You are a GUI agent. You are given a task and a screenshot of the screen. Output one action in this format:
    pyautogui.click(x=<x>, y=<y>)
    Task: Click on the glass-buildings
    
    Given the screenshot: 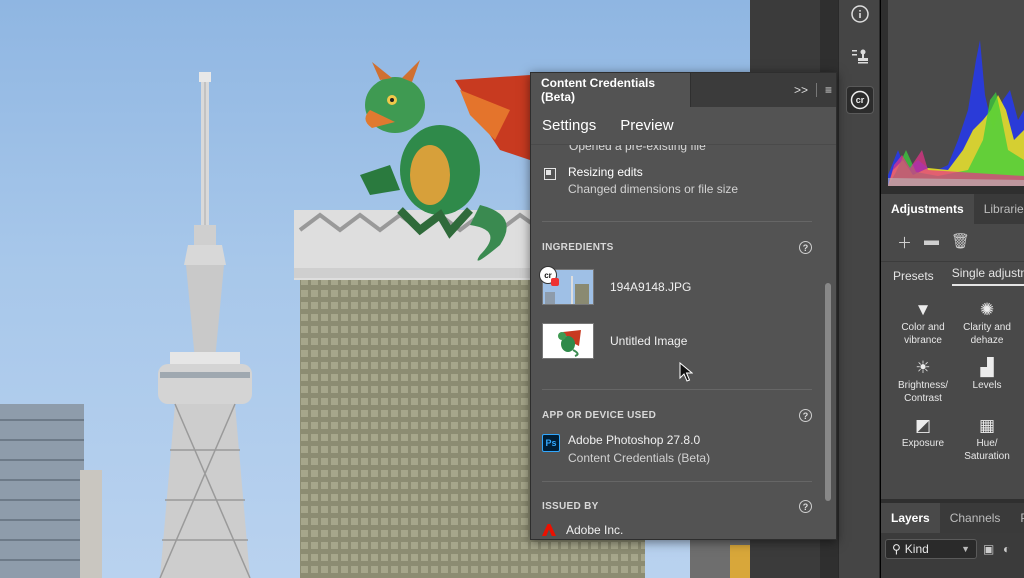 What is the action you would take?
    pyautogui.click(x=51, y=491)
    